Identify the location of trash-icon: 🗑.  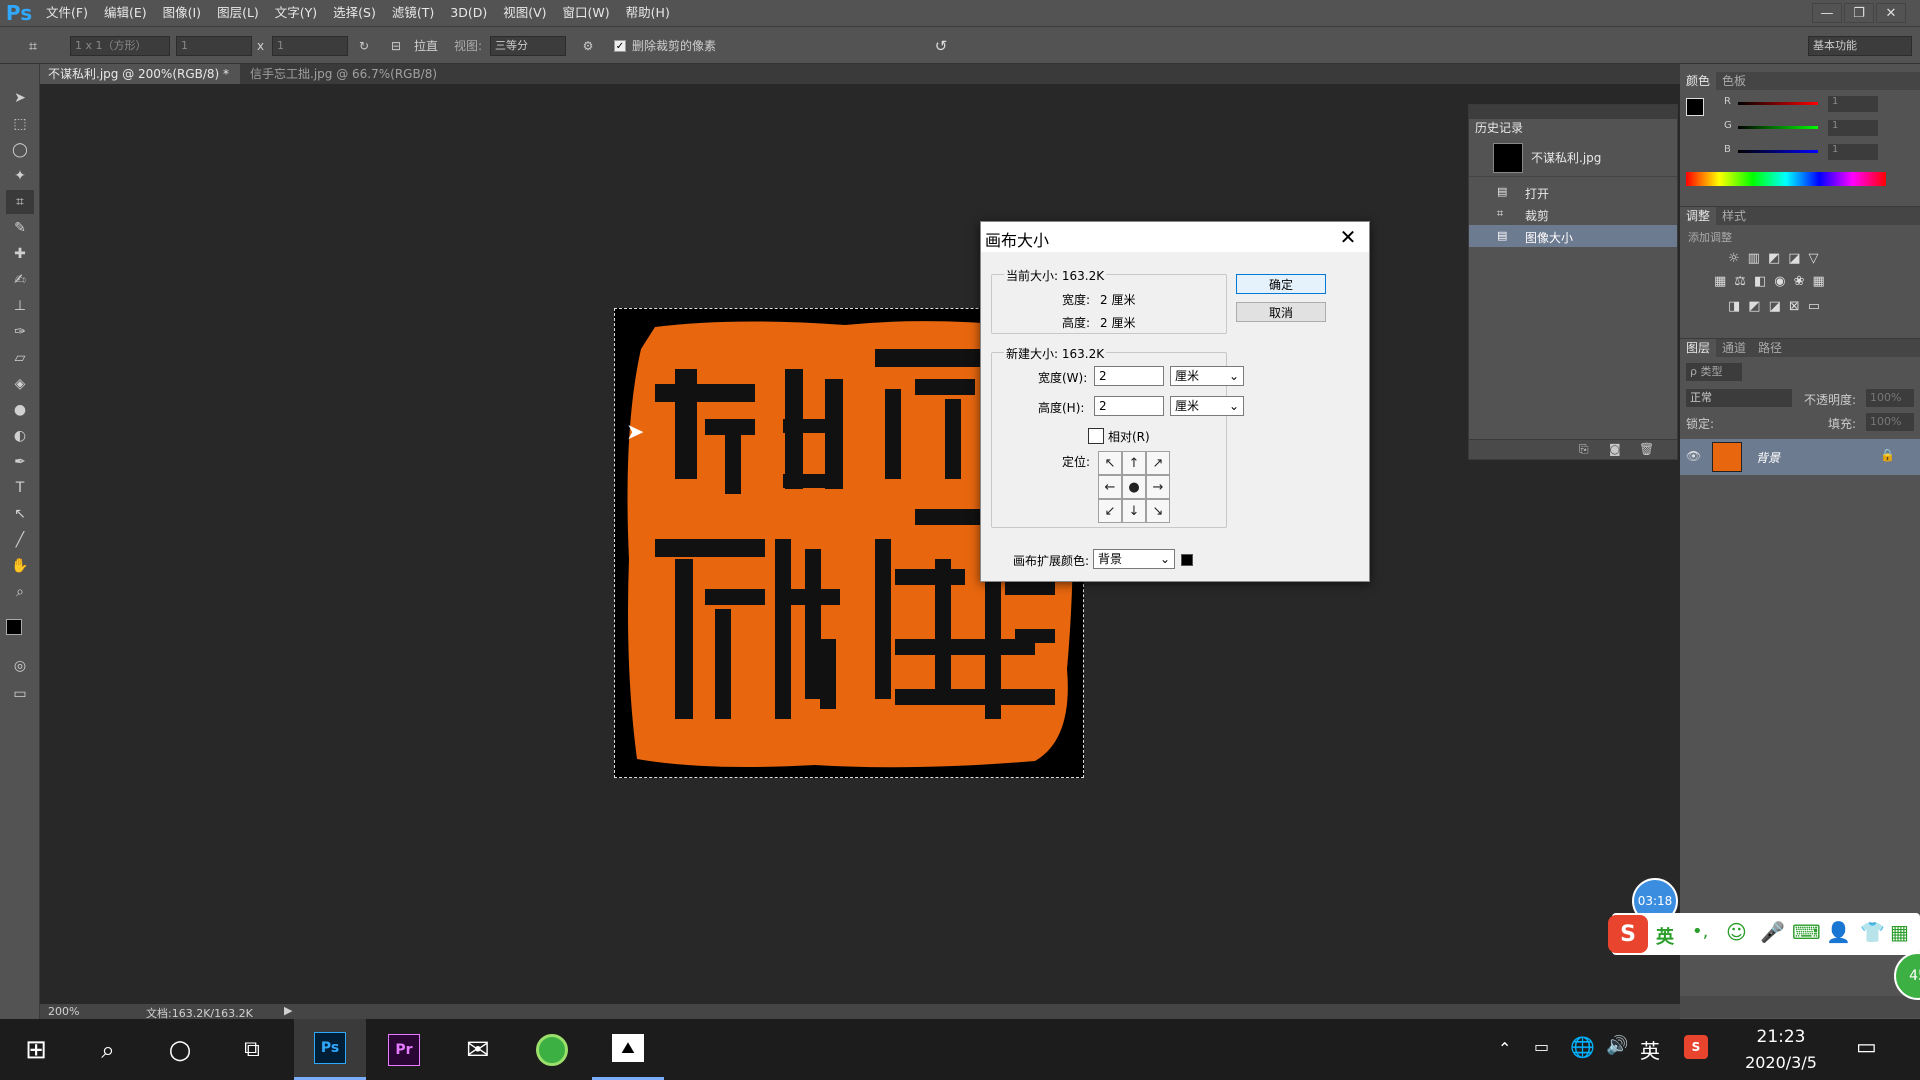
(1646, 449).